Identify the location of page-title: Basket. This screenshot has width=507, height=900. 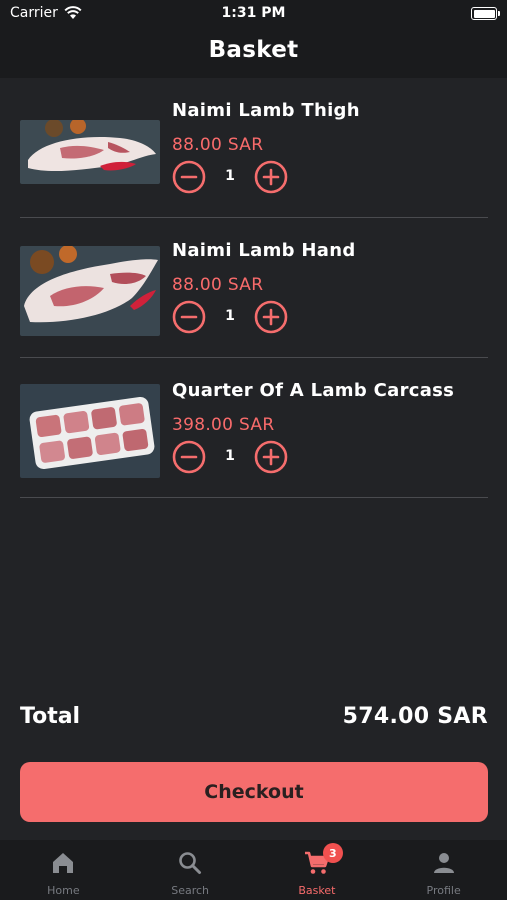
(253, 50).